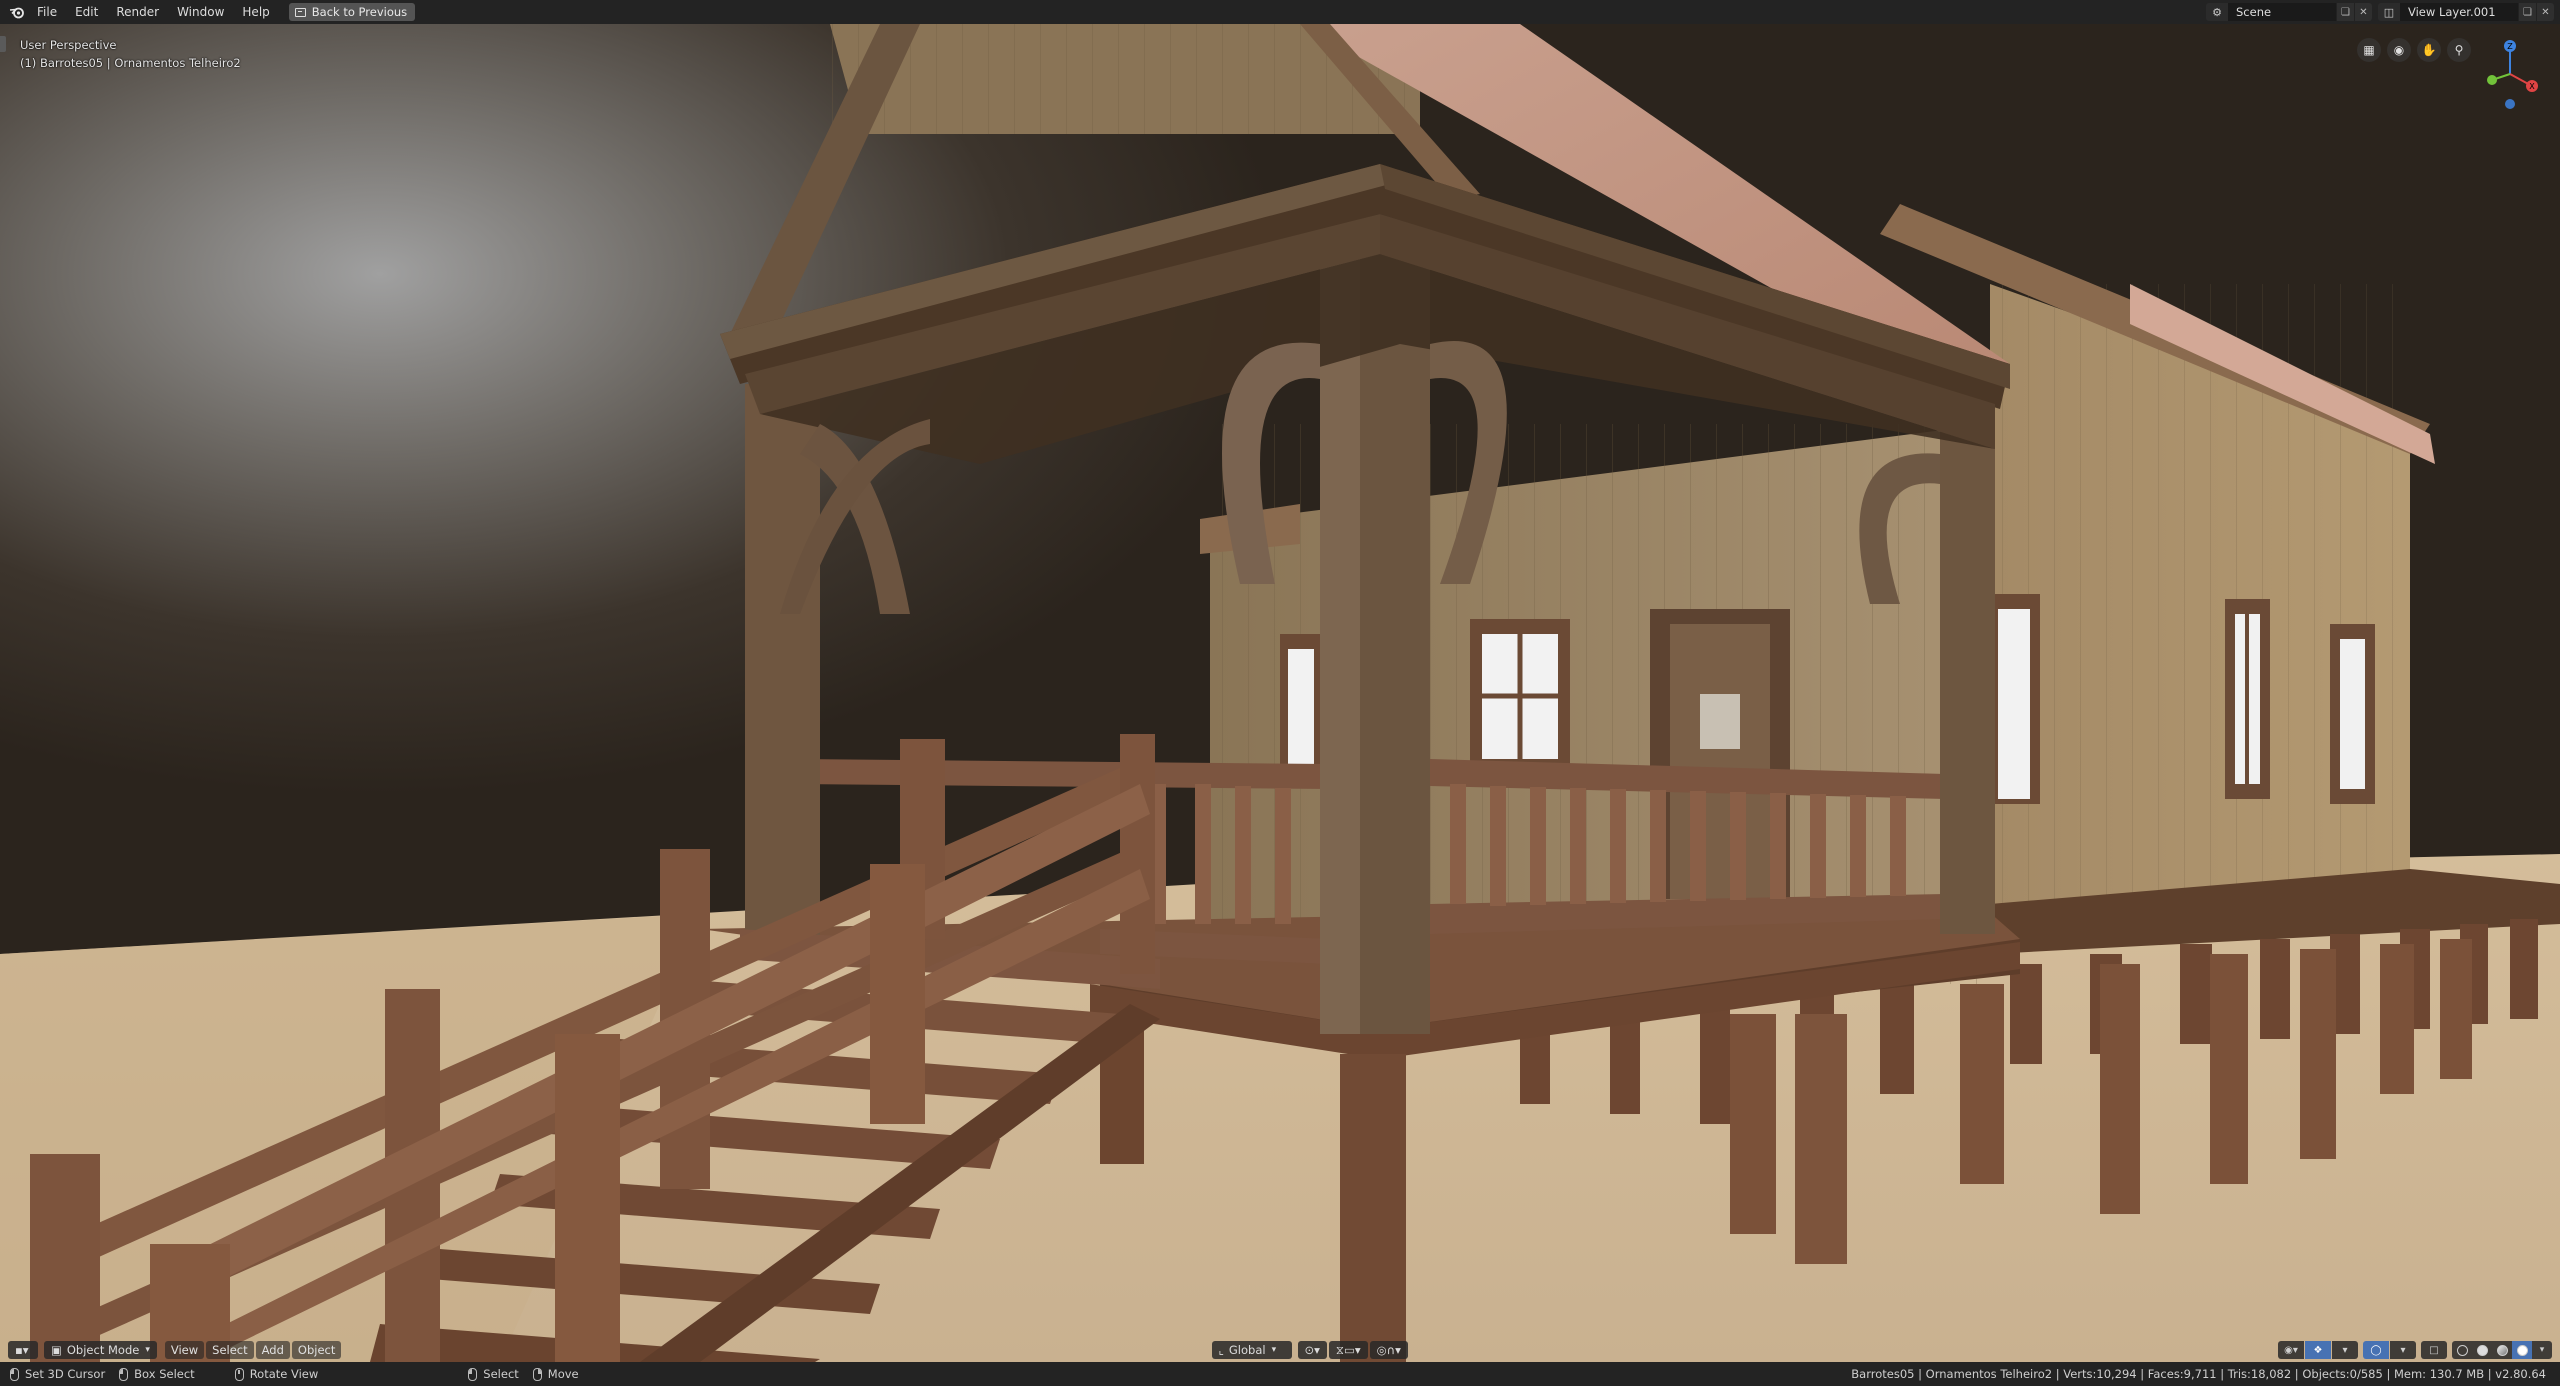  I want to click on mouse-right-icon, so click(537, 1374).